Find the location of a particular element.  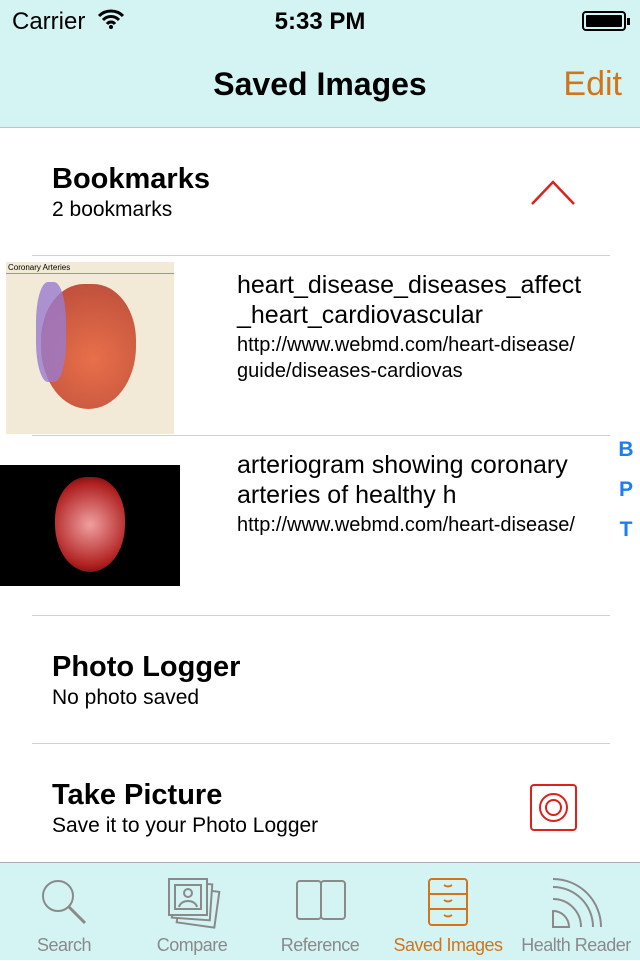

status-bar: Carrier 5:33 PM is located at coordinates (320, 20).